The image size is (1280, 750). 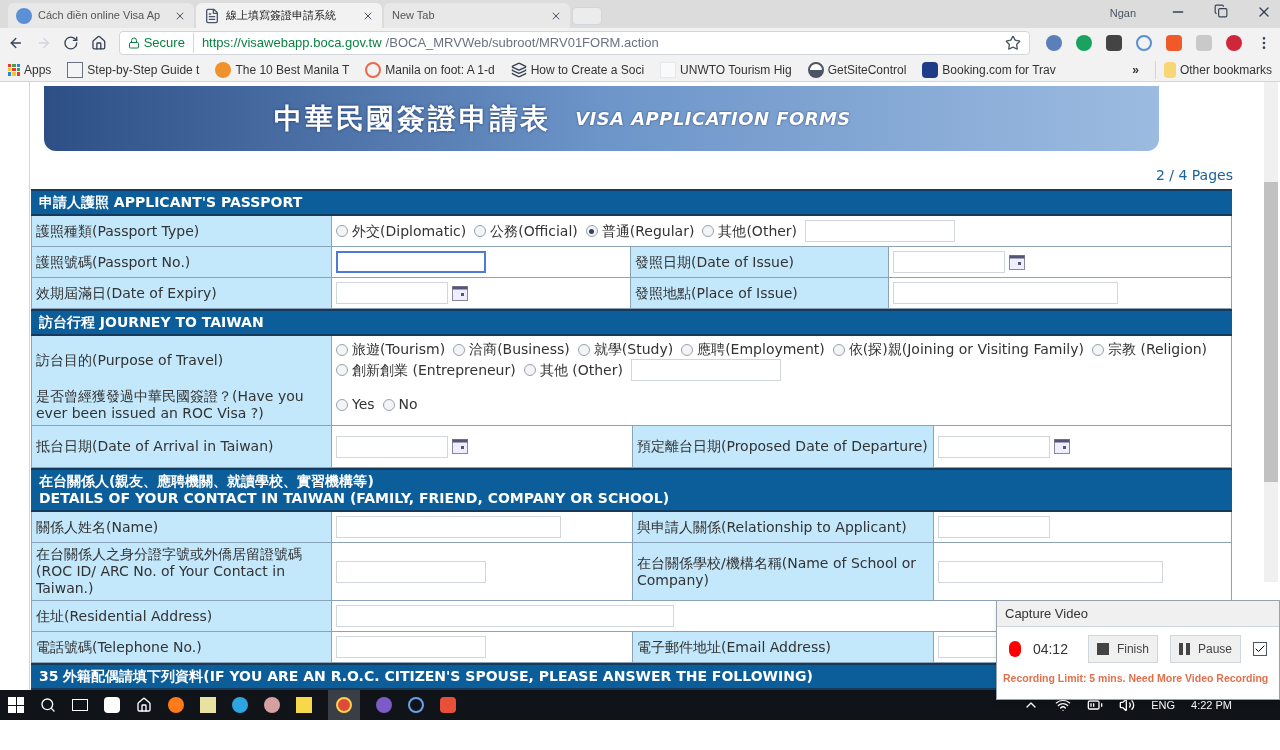 I want to click on bookmark-item: UNWTO Tourism Hig, so click(x=726, y=69).